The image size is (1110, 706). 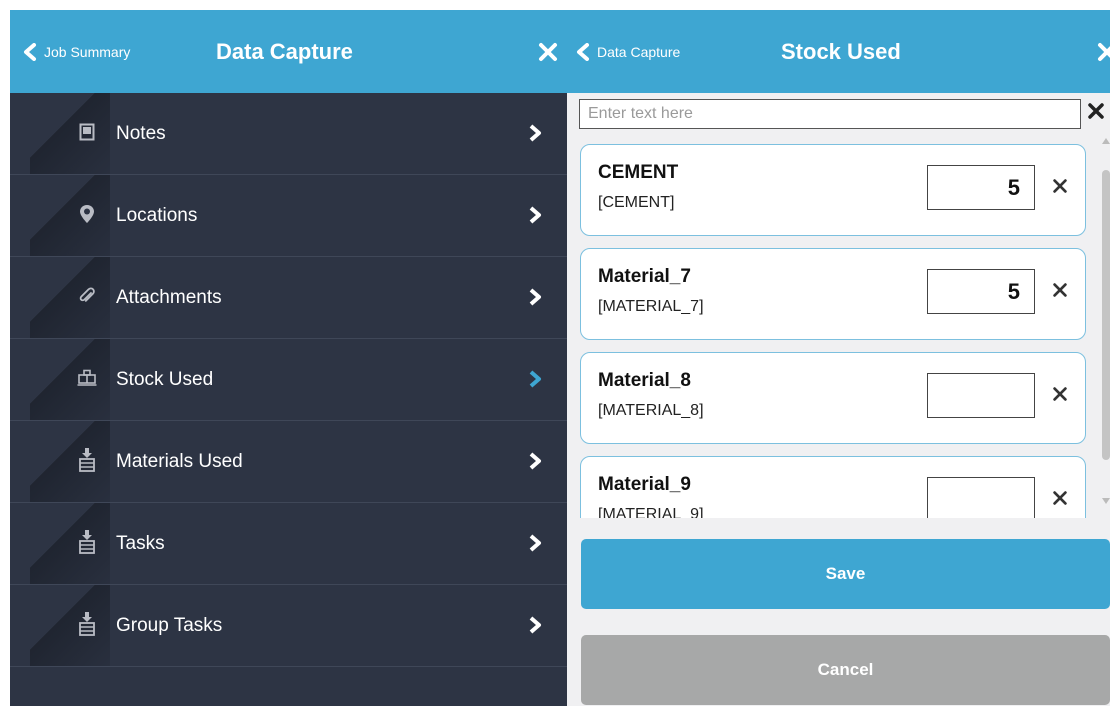 I want to click on back-to-job-summary-button: Job Summary, so click(x=76, y=51).